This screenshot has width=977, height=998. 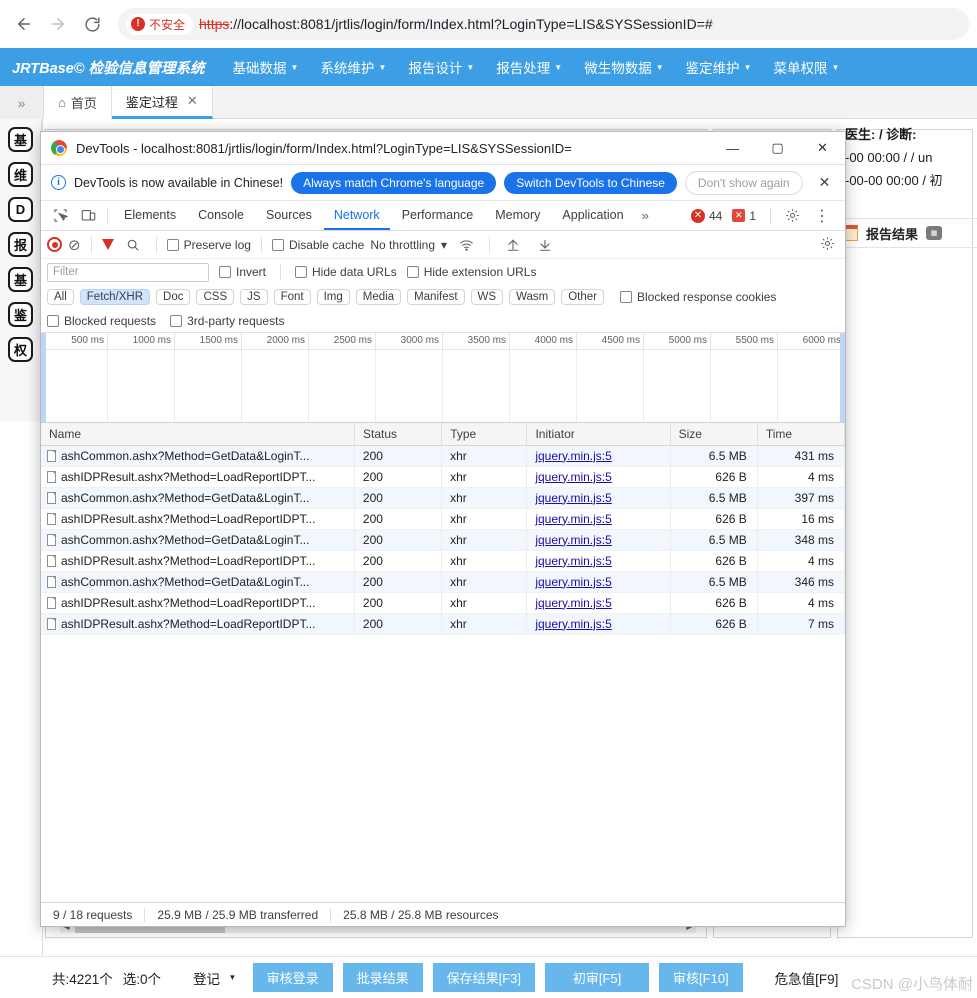 What do you see at coordinates (221, 216) in the screenshot?
I see `tab-console: Console` at bounding box center [221, 216].